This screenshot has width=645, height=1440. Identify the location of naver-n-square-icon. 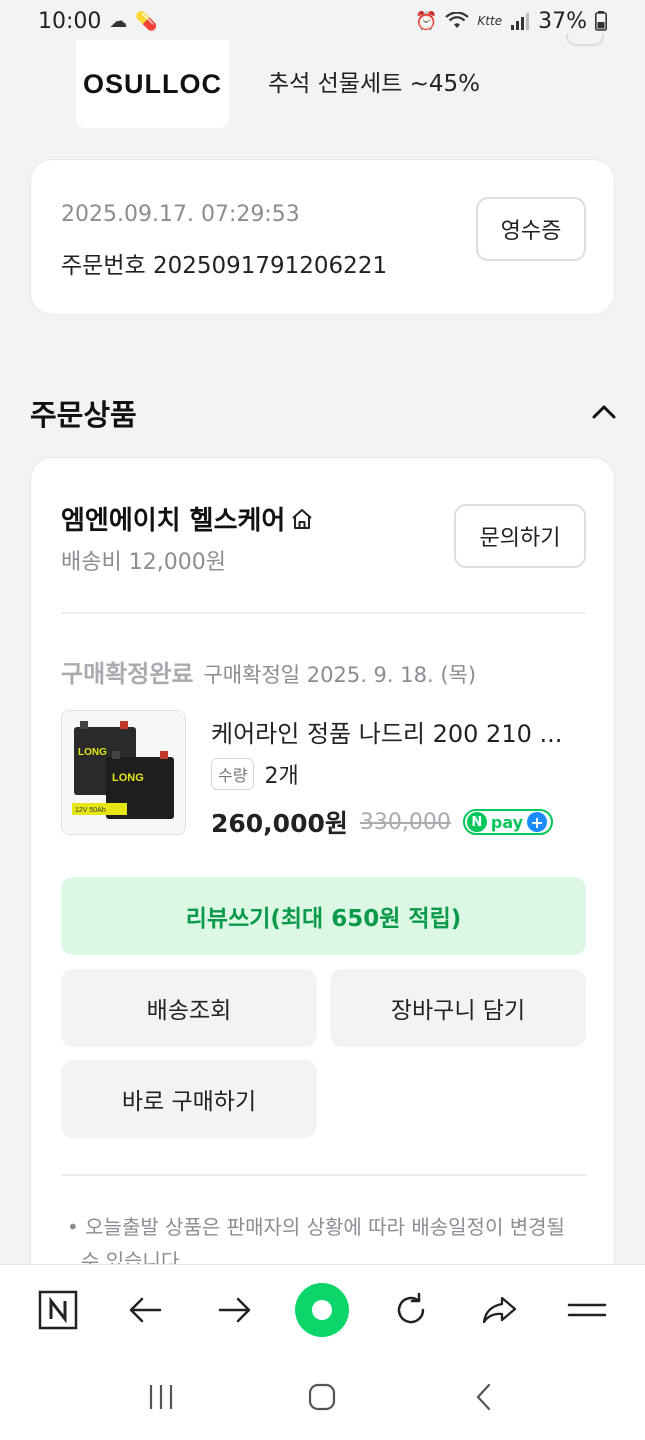
(58, 1309).